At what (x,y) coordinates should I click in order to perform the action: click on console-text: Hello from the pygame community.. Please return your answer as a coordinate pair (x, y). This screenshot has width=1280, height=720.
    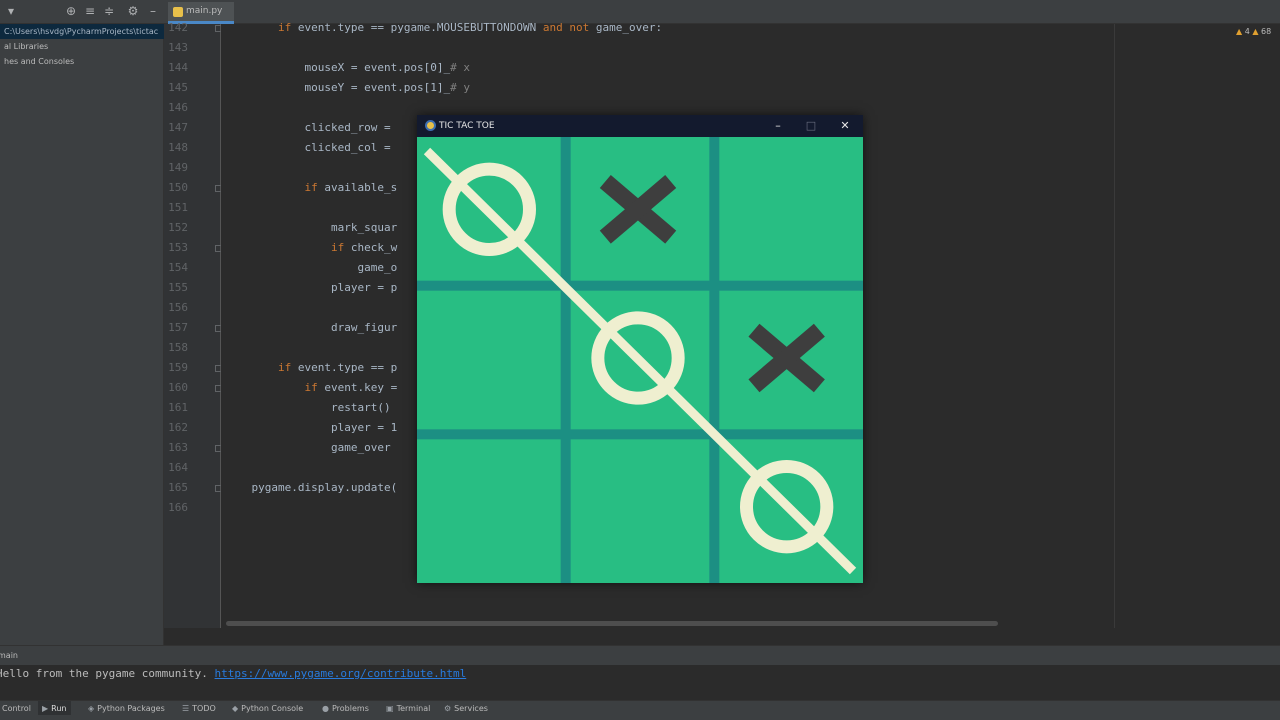
    Looking at the image, I should click on (107, 673).